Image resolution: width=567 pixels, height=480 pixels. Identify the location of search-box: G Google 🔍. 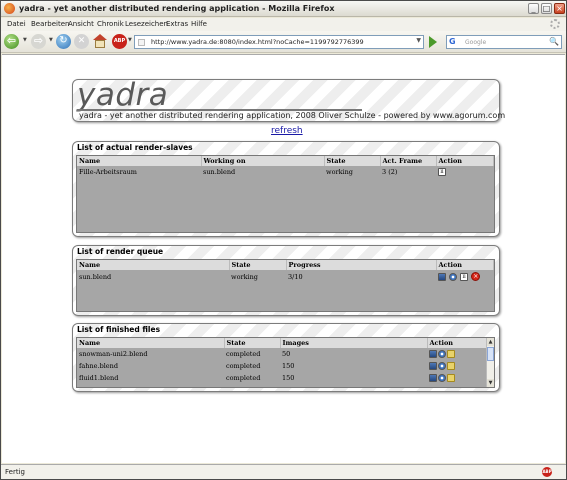
(504, 42).